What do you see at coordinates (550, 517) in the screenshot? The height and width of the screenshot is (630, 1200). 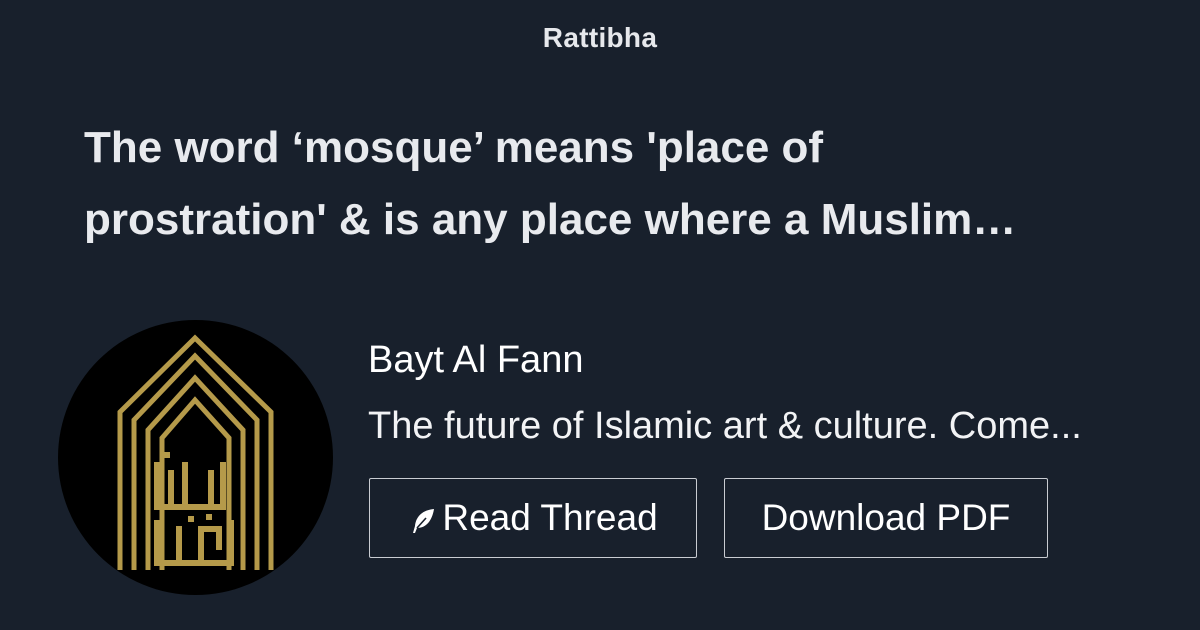 I see `read-thread-label: Read Thread` at bounding box center [550, 517].